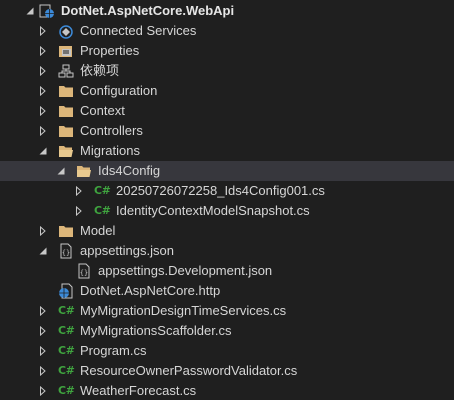 This screenshot has height=400, width=454. I want to click on tree-item-weather-forecast: C# WeatherForecast.cs, so click(227, 390).